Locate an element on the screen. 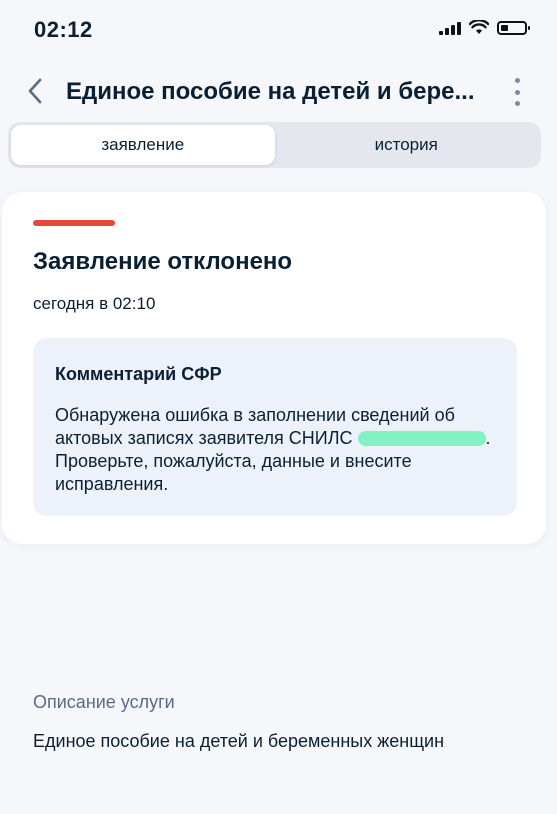 This screenshot has height=814, width=557. segmented-tabs: заявление история is located at coordinates (274, 145).